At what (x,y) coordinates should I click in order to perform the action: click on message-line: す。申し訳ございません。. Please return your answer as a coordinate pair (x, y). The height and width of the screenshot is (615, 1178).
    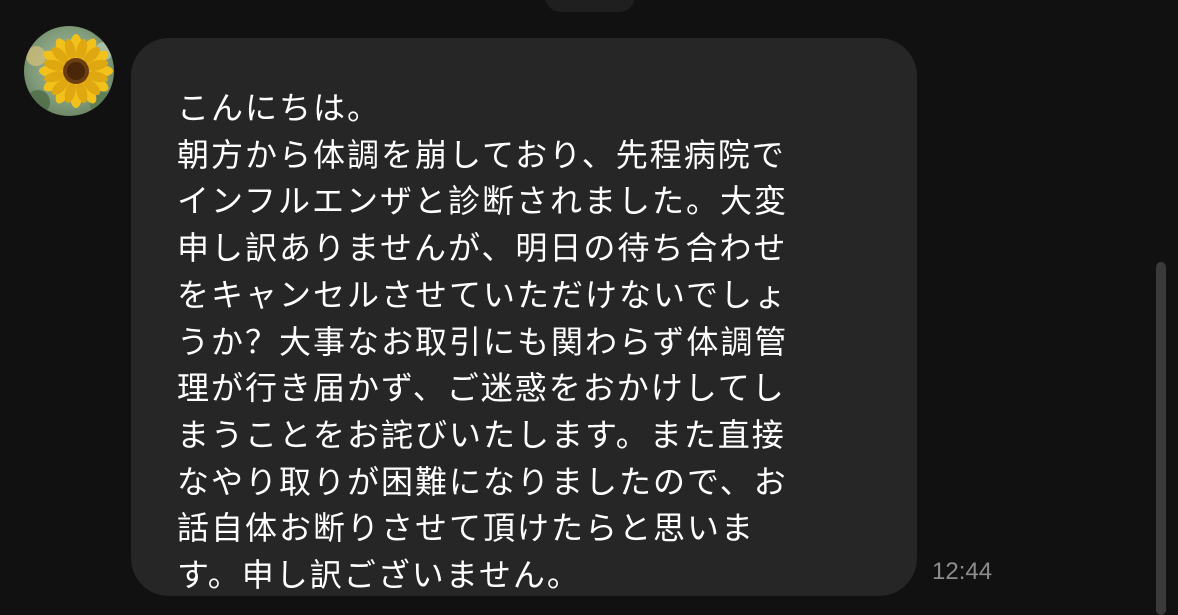
    Looking at the image, I should click on (379, 575).